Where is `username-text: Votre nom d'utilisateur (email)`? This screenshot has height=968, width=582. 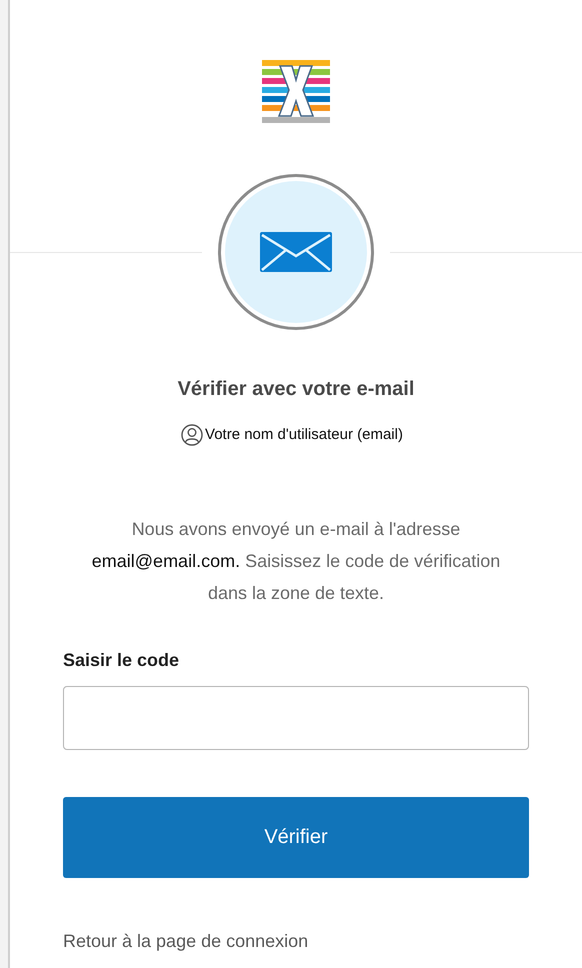 username-text: Votre nom d'utilisateur (email) is located at coordinates (304, 435).